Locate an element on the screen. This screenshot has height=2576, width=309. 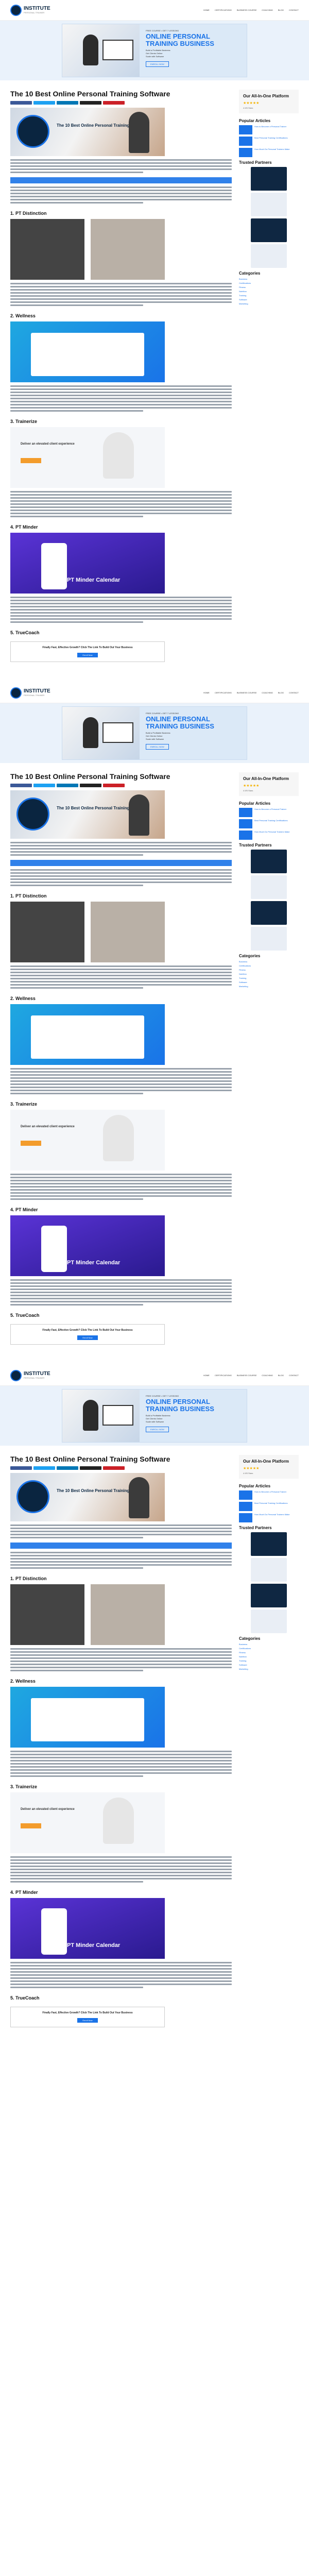
hero-image is located at coordinates (101, 1416).